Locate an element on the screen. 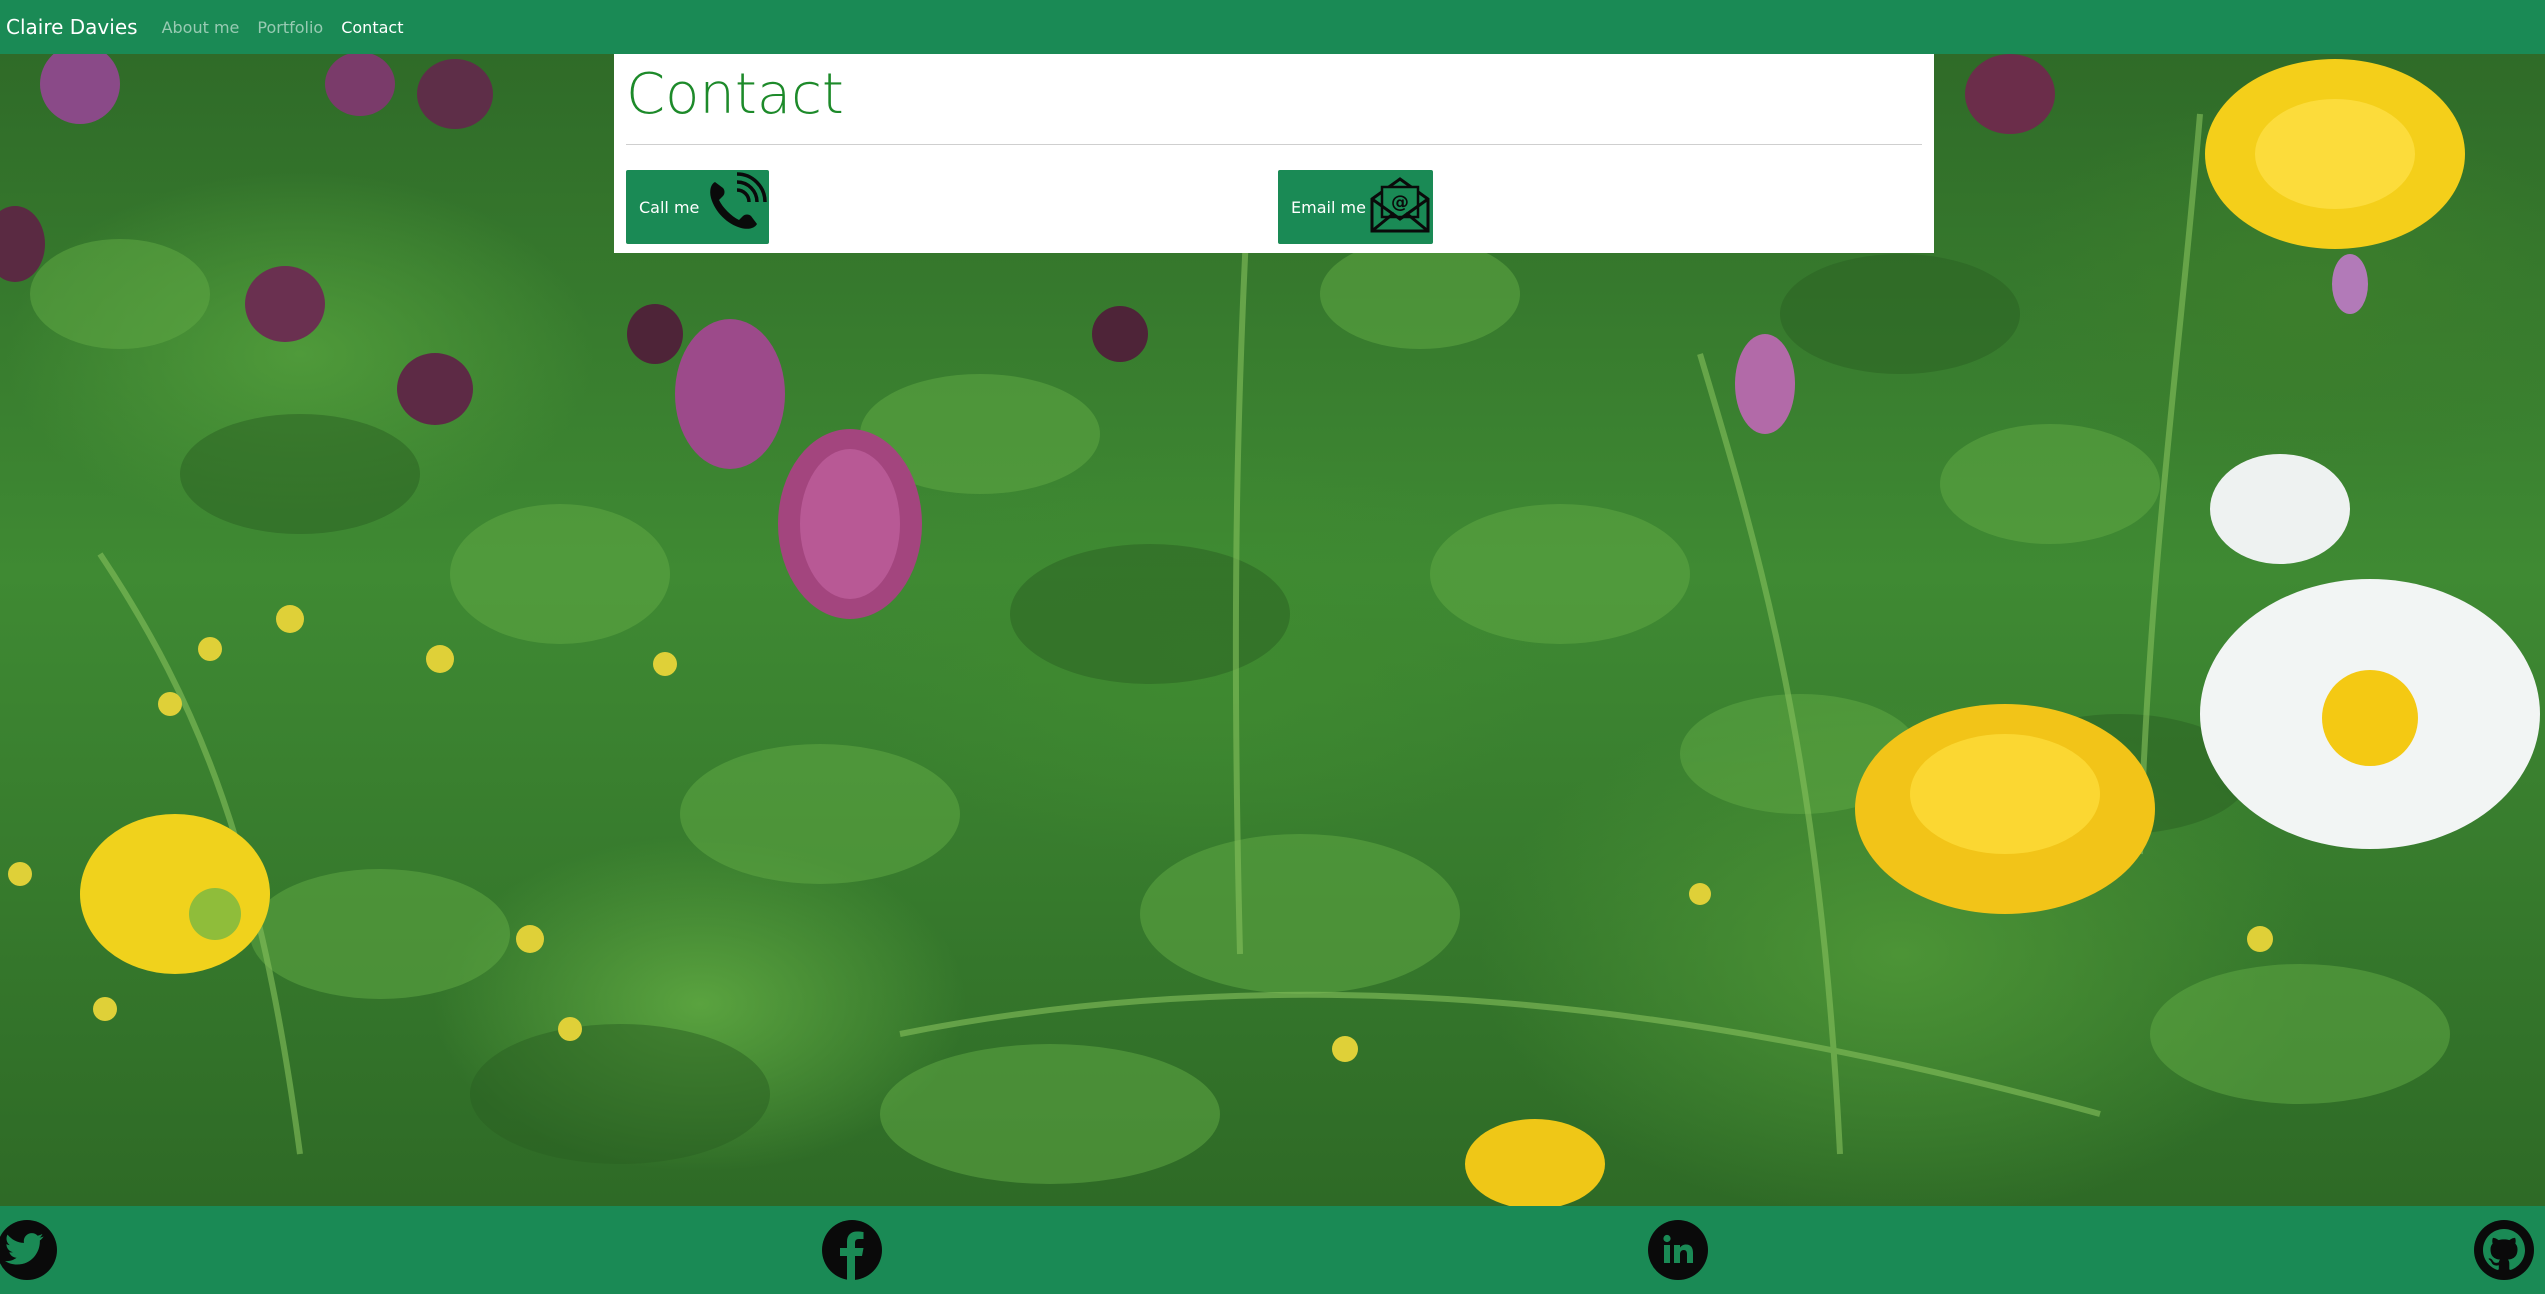 The width and height of the screenshot is (2545, 1294). twitter-icon is located at coordinates (28, 1250).